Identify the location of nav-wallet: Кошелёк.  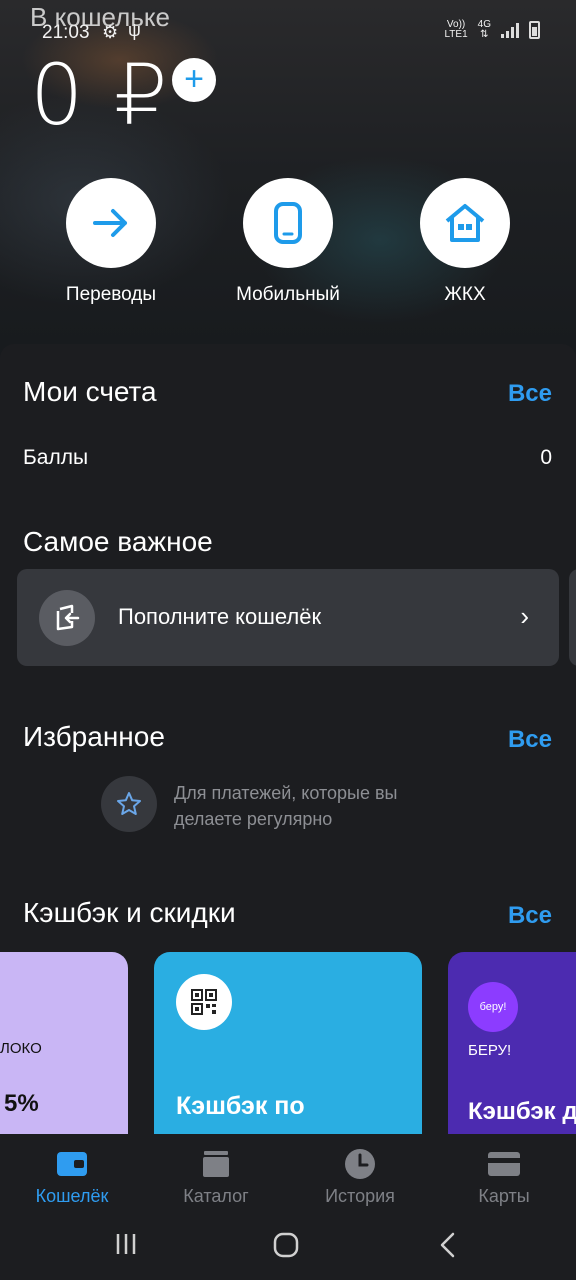
(72, 1176).